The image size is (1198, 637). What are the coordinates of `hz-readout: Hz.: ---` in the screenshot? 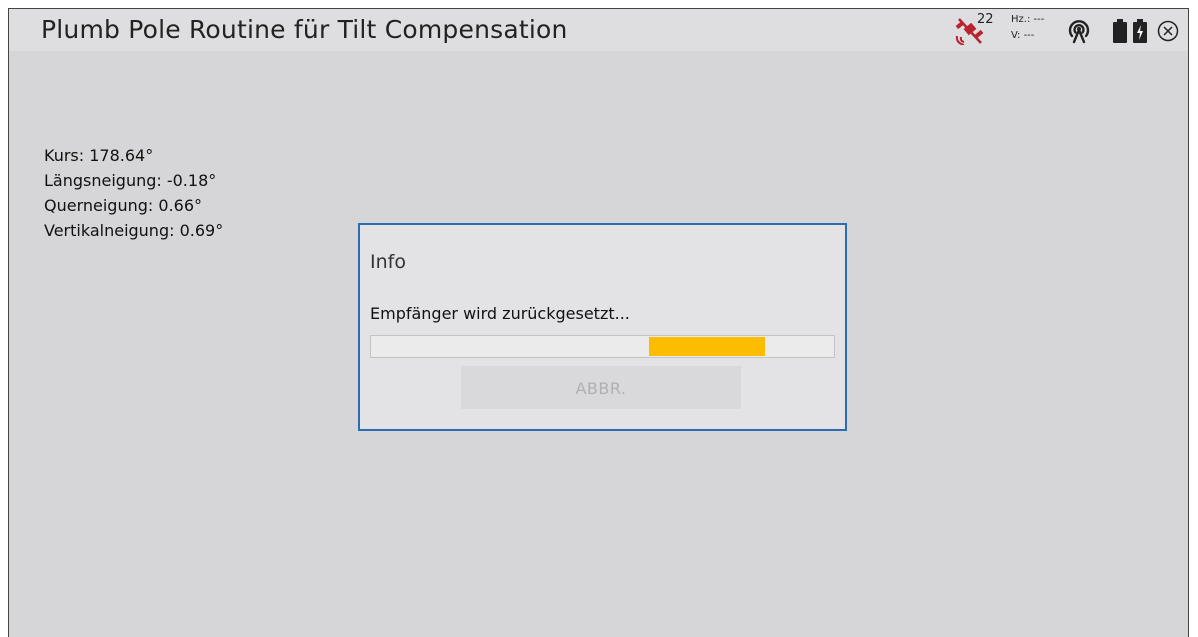 It's located at (1028, 19).